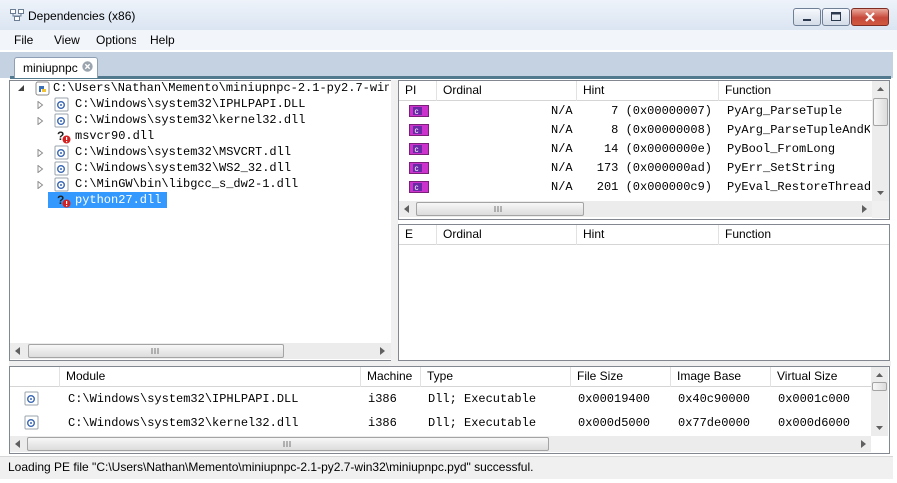 The height and width of the screenshot is (483, 897). I want to click on col-header-pi: PI, so click(418, 91).